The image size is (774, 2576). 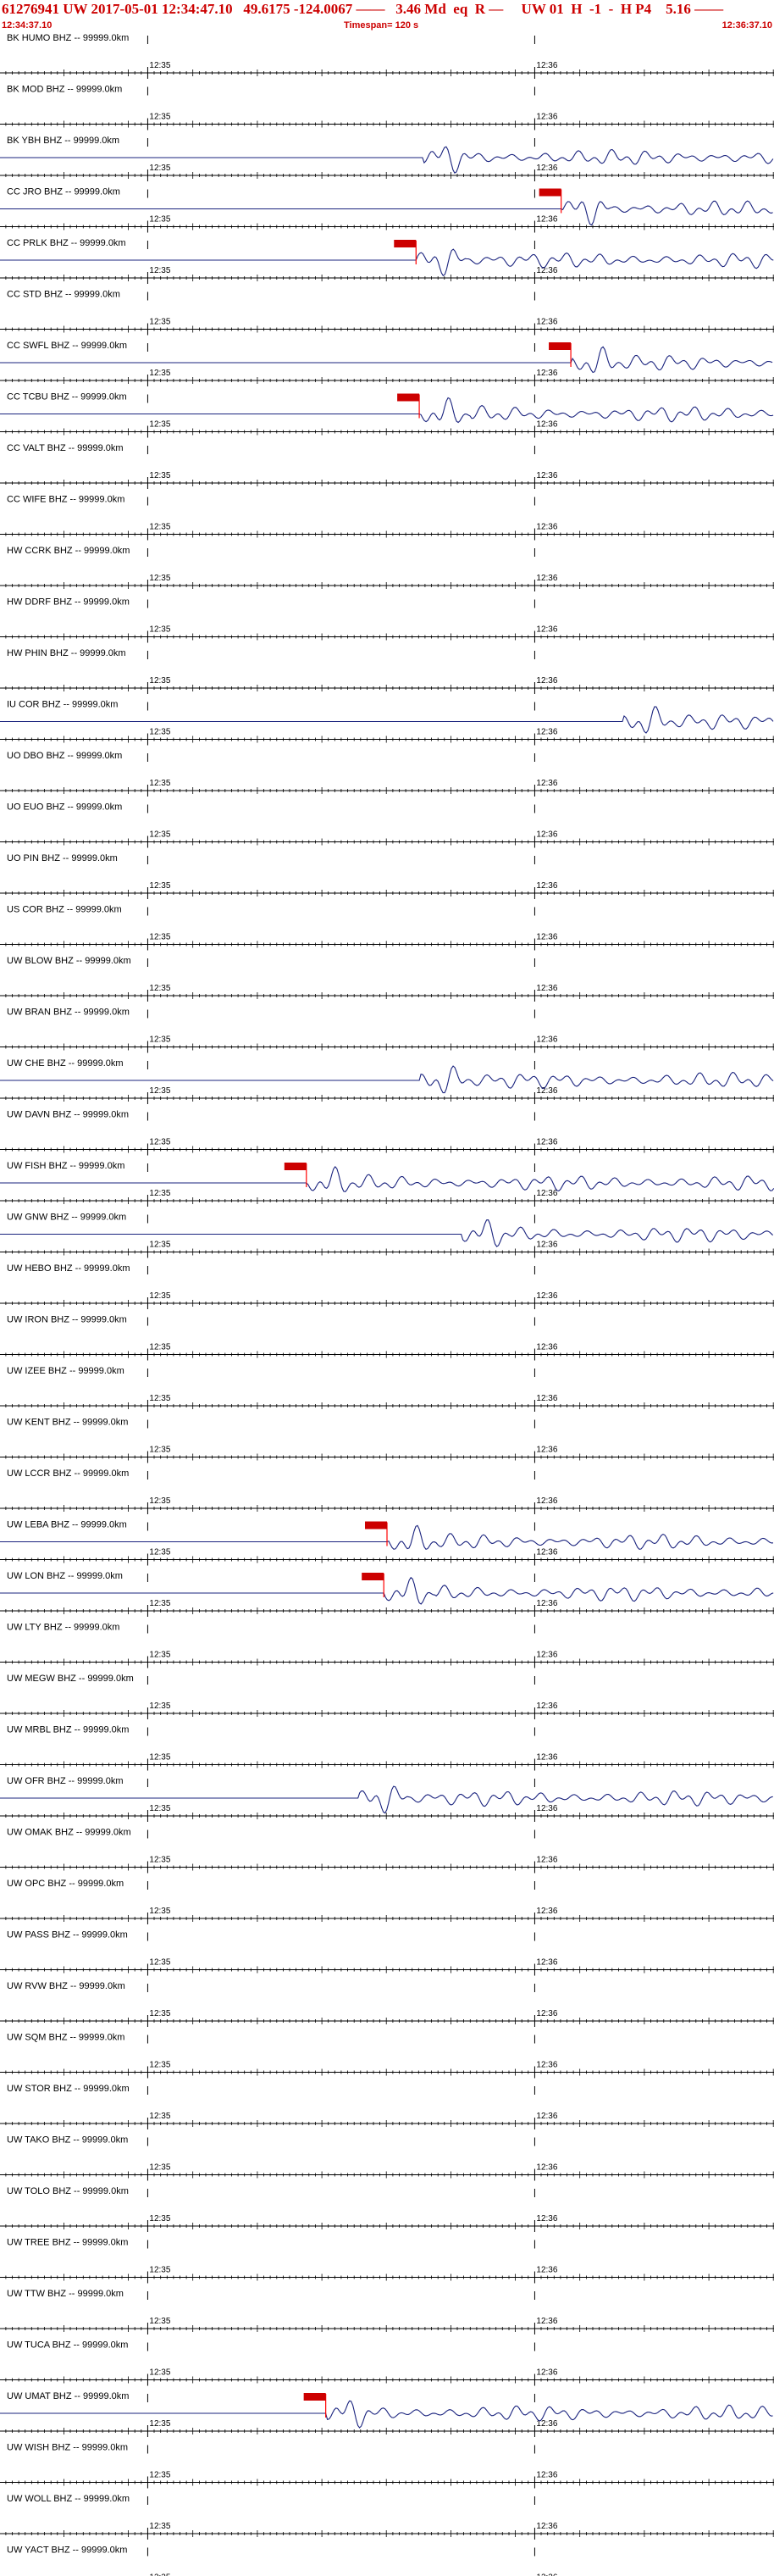 What do you see at coordinates (64, 910) in the screenshot?
I see `channel-label: US COR BHZ -- 99999.0km` at bounding box center [64, 910].